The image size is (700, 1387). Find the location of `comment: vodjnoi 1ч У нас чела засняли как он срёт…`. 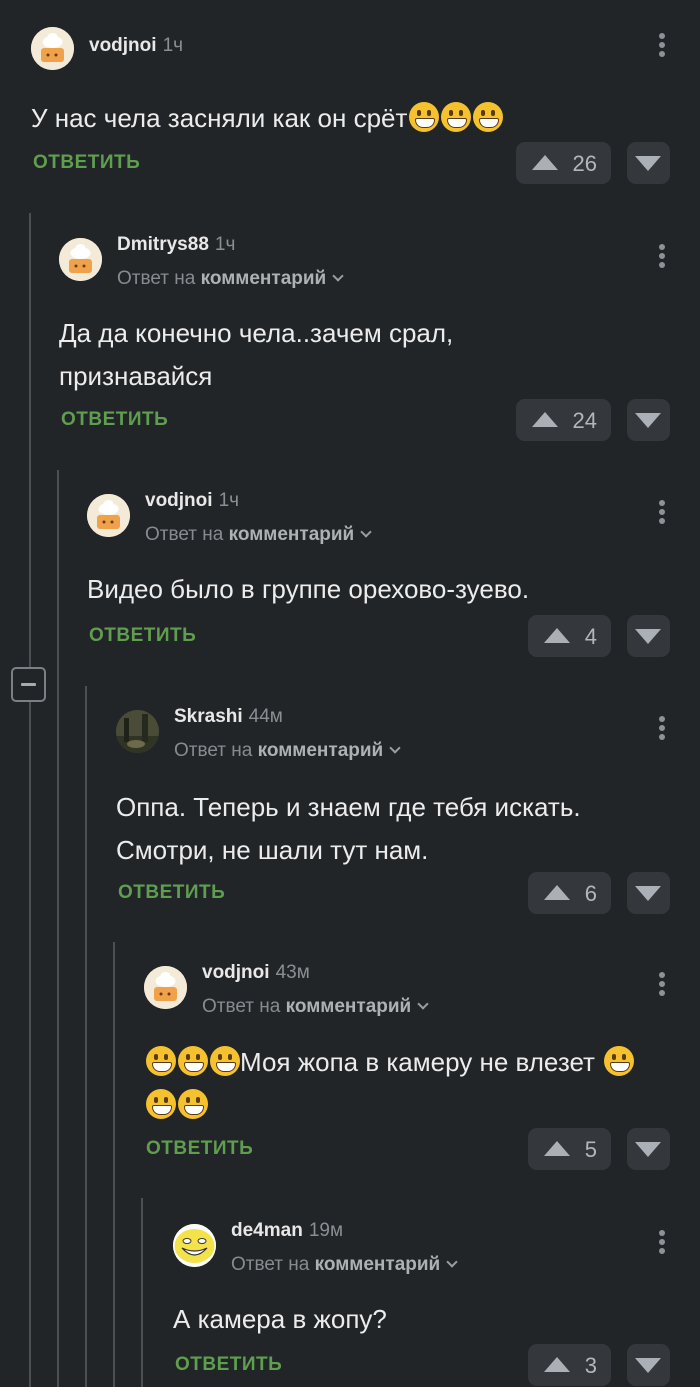

comment: vodjnoi 1ч У нас чела засняли как он срёт… is located at coordinates (365, 112).